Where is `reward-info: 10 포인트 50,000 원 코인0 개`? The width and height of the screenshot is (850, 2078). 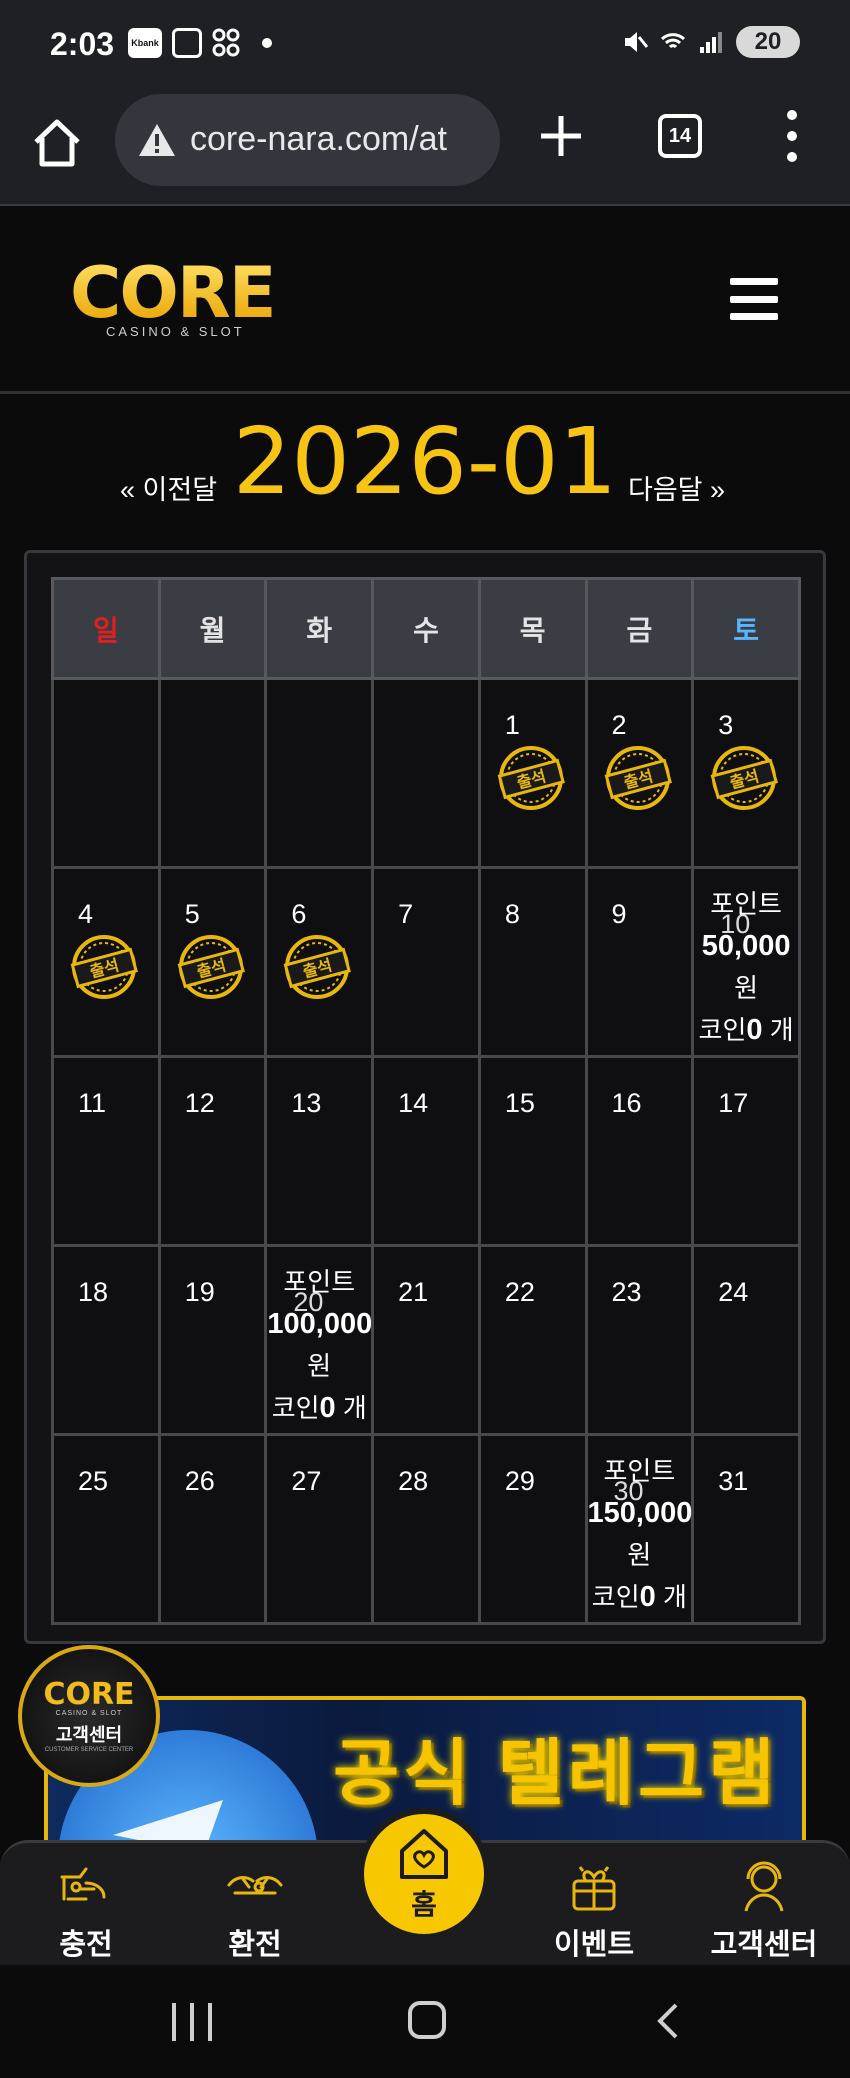
reward-info: 10 포인트 50,000 원 코인0 개 is located at coordinates (746, 967).